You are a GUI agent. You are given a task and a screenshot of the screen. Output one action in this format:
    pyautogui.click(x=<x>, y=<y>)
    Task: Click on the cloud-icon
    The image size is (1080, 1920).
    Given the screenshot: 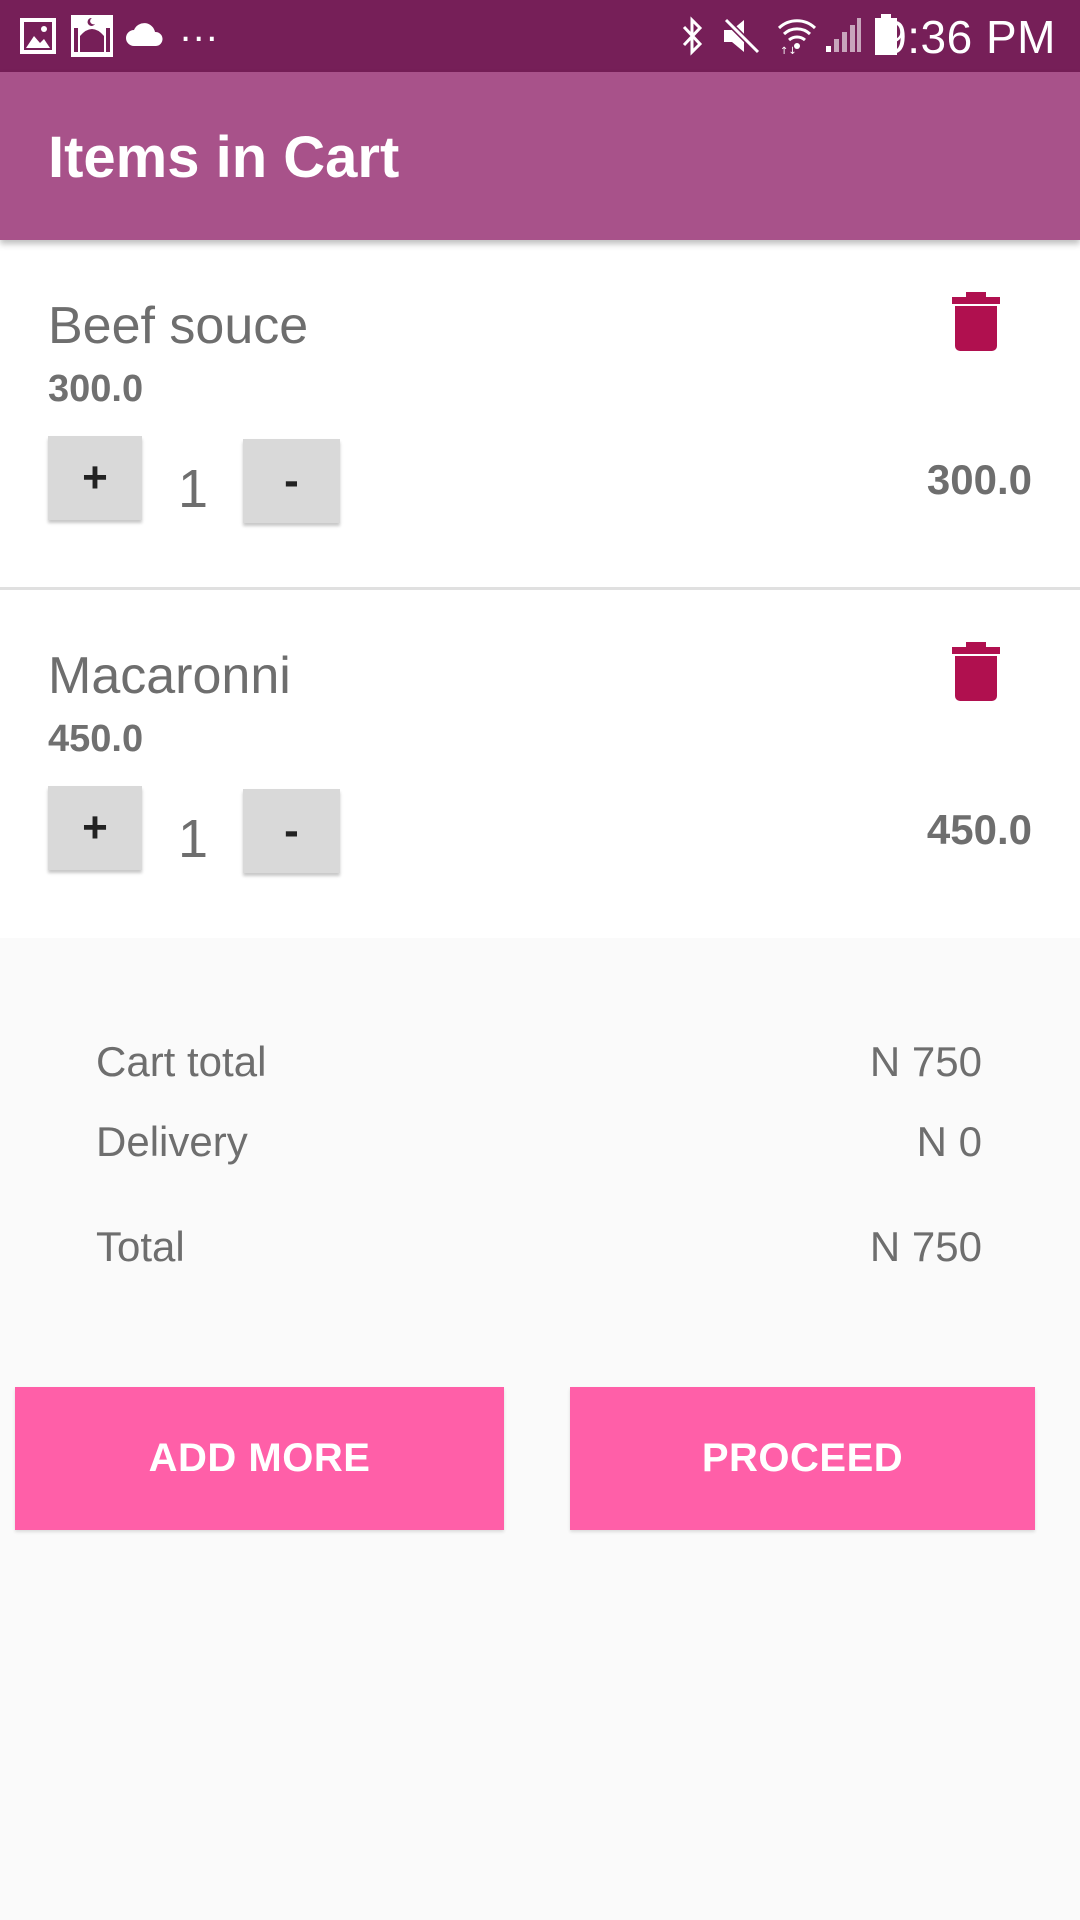 What is the action you would take?
    pyautogui.click(x=144, y=34)
    